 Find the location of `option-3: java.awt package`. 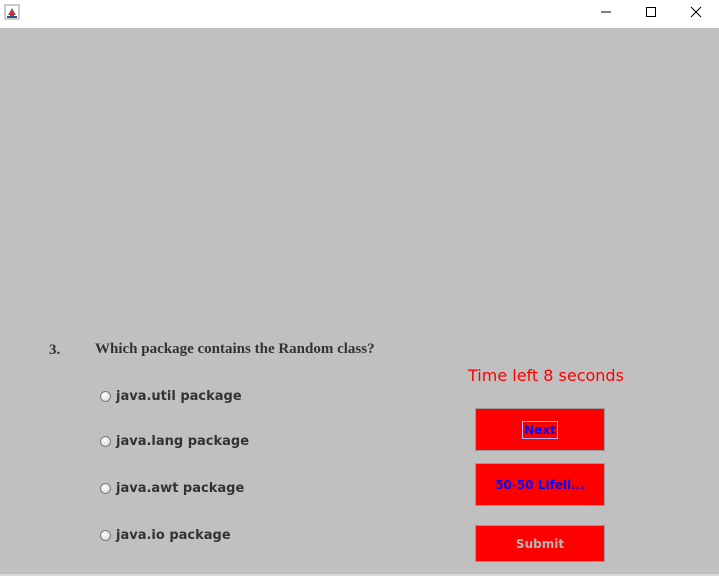

option-3: java.awt package is located at coordinates (172, 488).